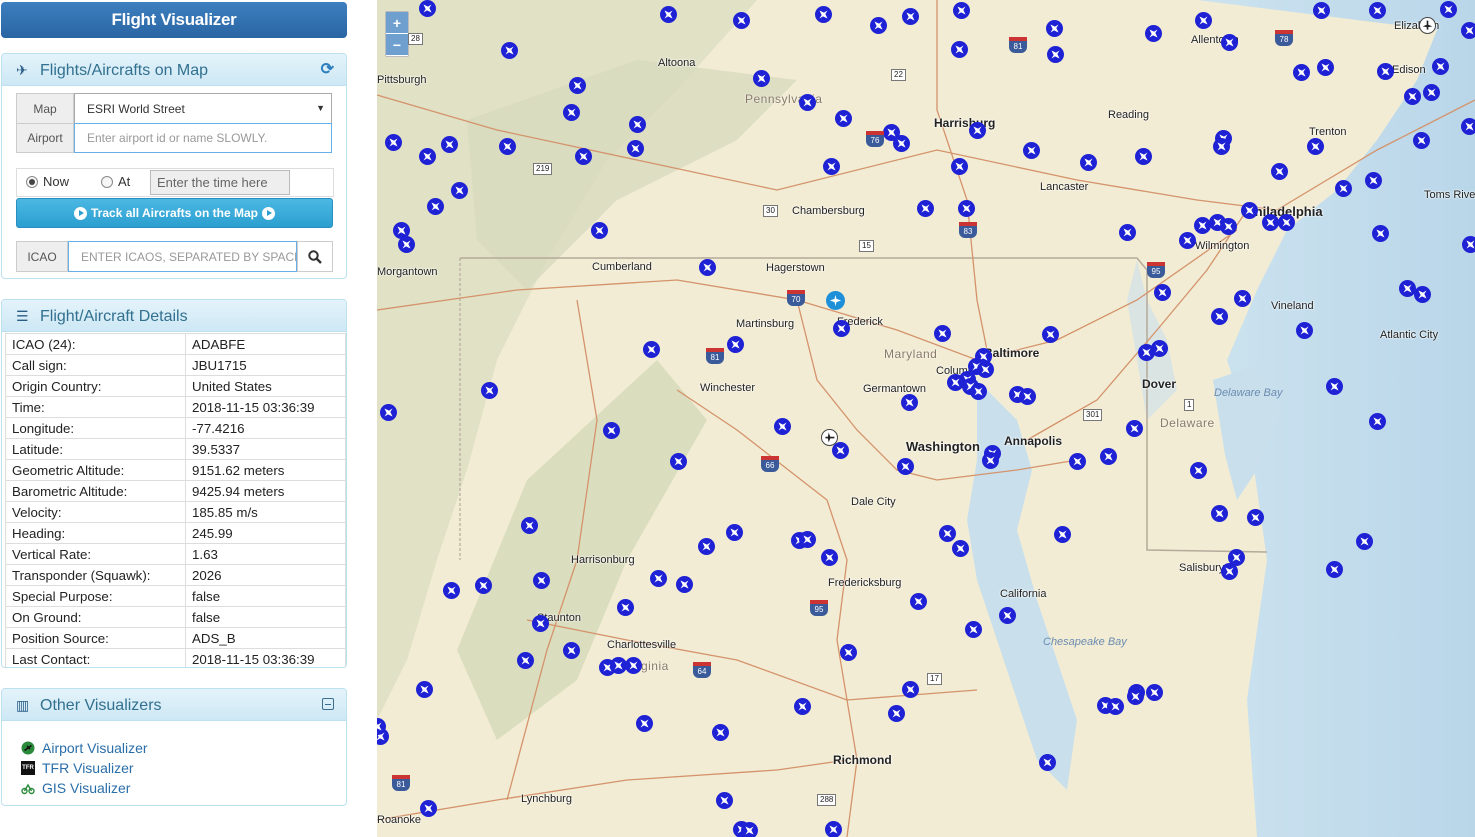 This screenshot has height=837, width=1475. I want to click on airport-input: Enter airport id or name SLOWLY., so click(203, 138).